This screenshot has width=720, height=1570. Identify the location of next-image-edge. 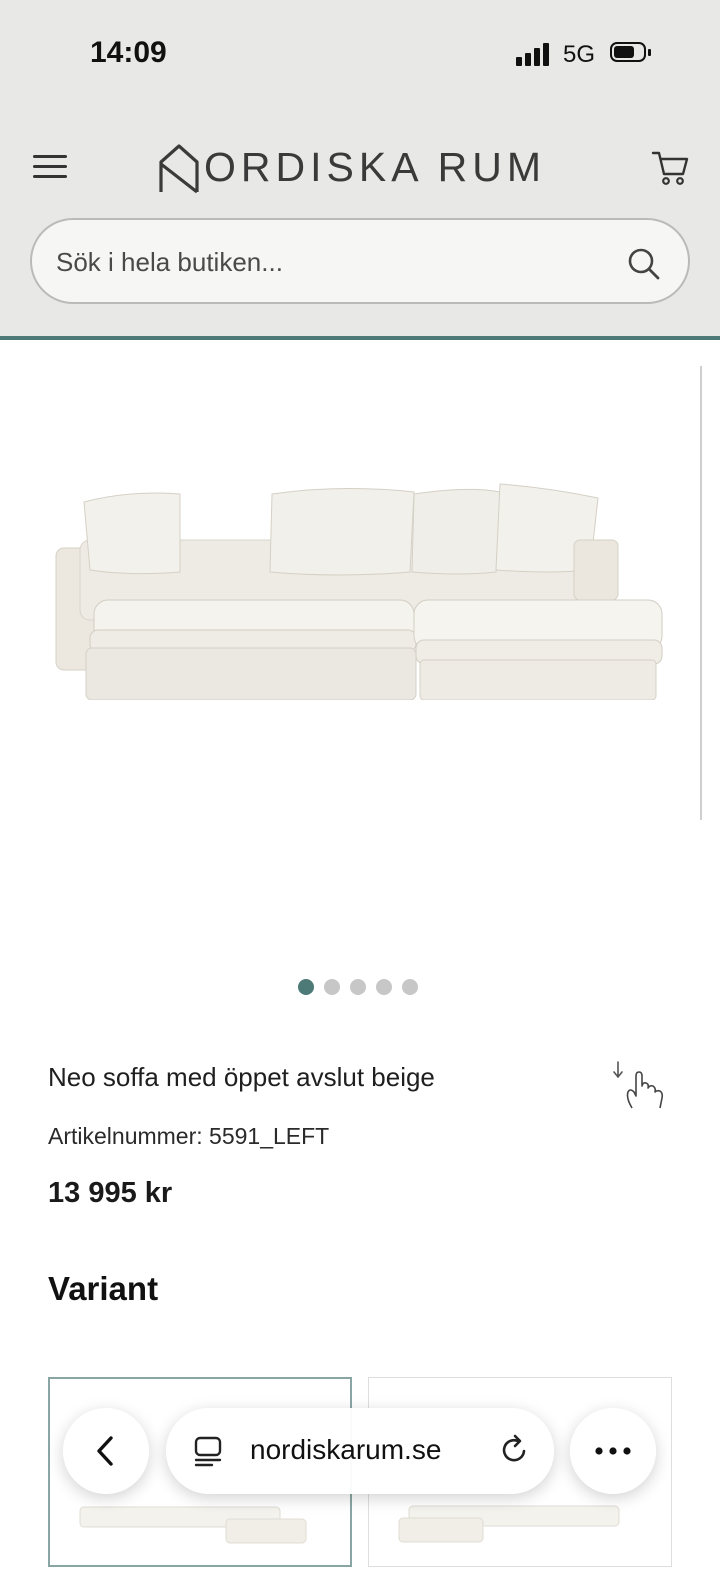
(701, 593).